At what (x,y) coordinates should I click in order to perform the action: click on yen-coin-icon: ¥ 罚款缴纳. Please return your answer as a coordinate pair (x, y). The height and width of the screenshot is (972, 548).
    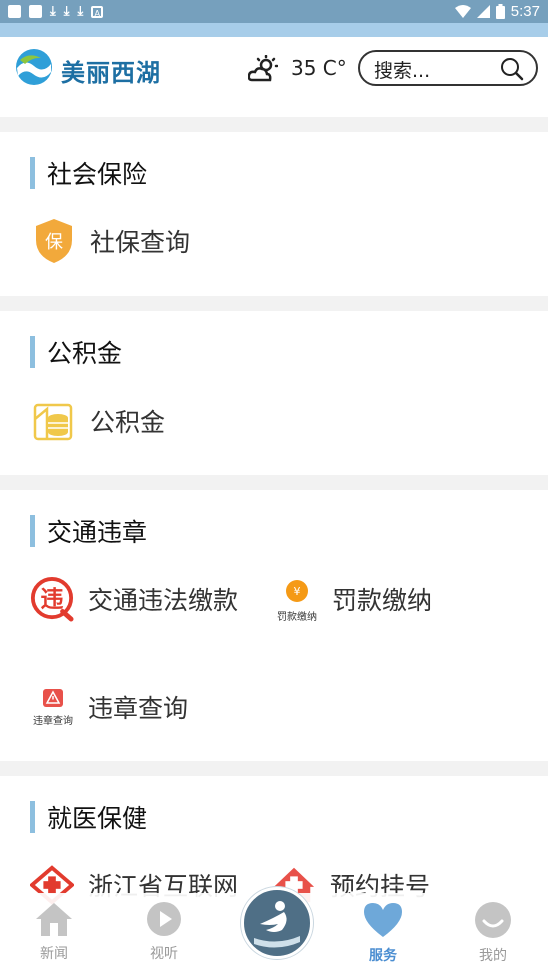
    Looking at the image, I should click on (297, 600).